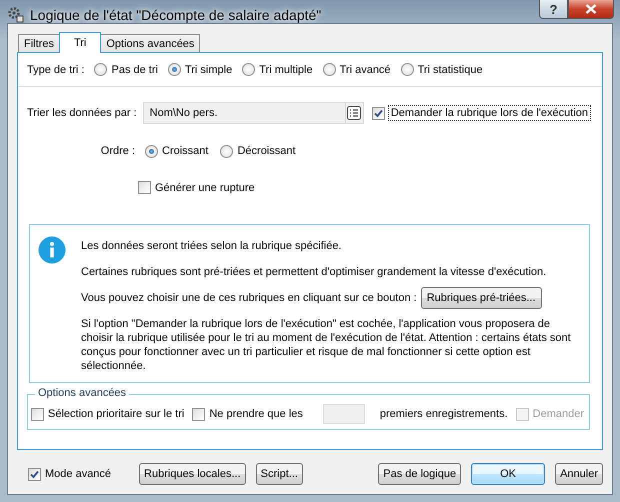  I want to click on info-text: Certaines rubriques sont pré-triées et permettent d'optimiser grandement la vitesse d'exécution., so click(314, 272).